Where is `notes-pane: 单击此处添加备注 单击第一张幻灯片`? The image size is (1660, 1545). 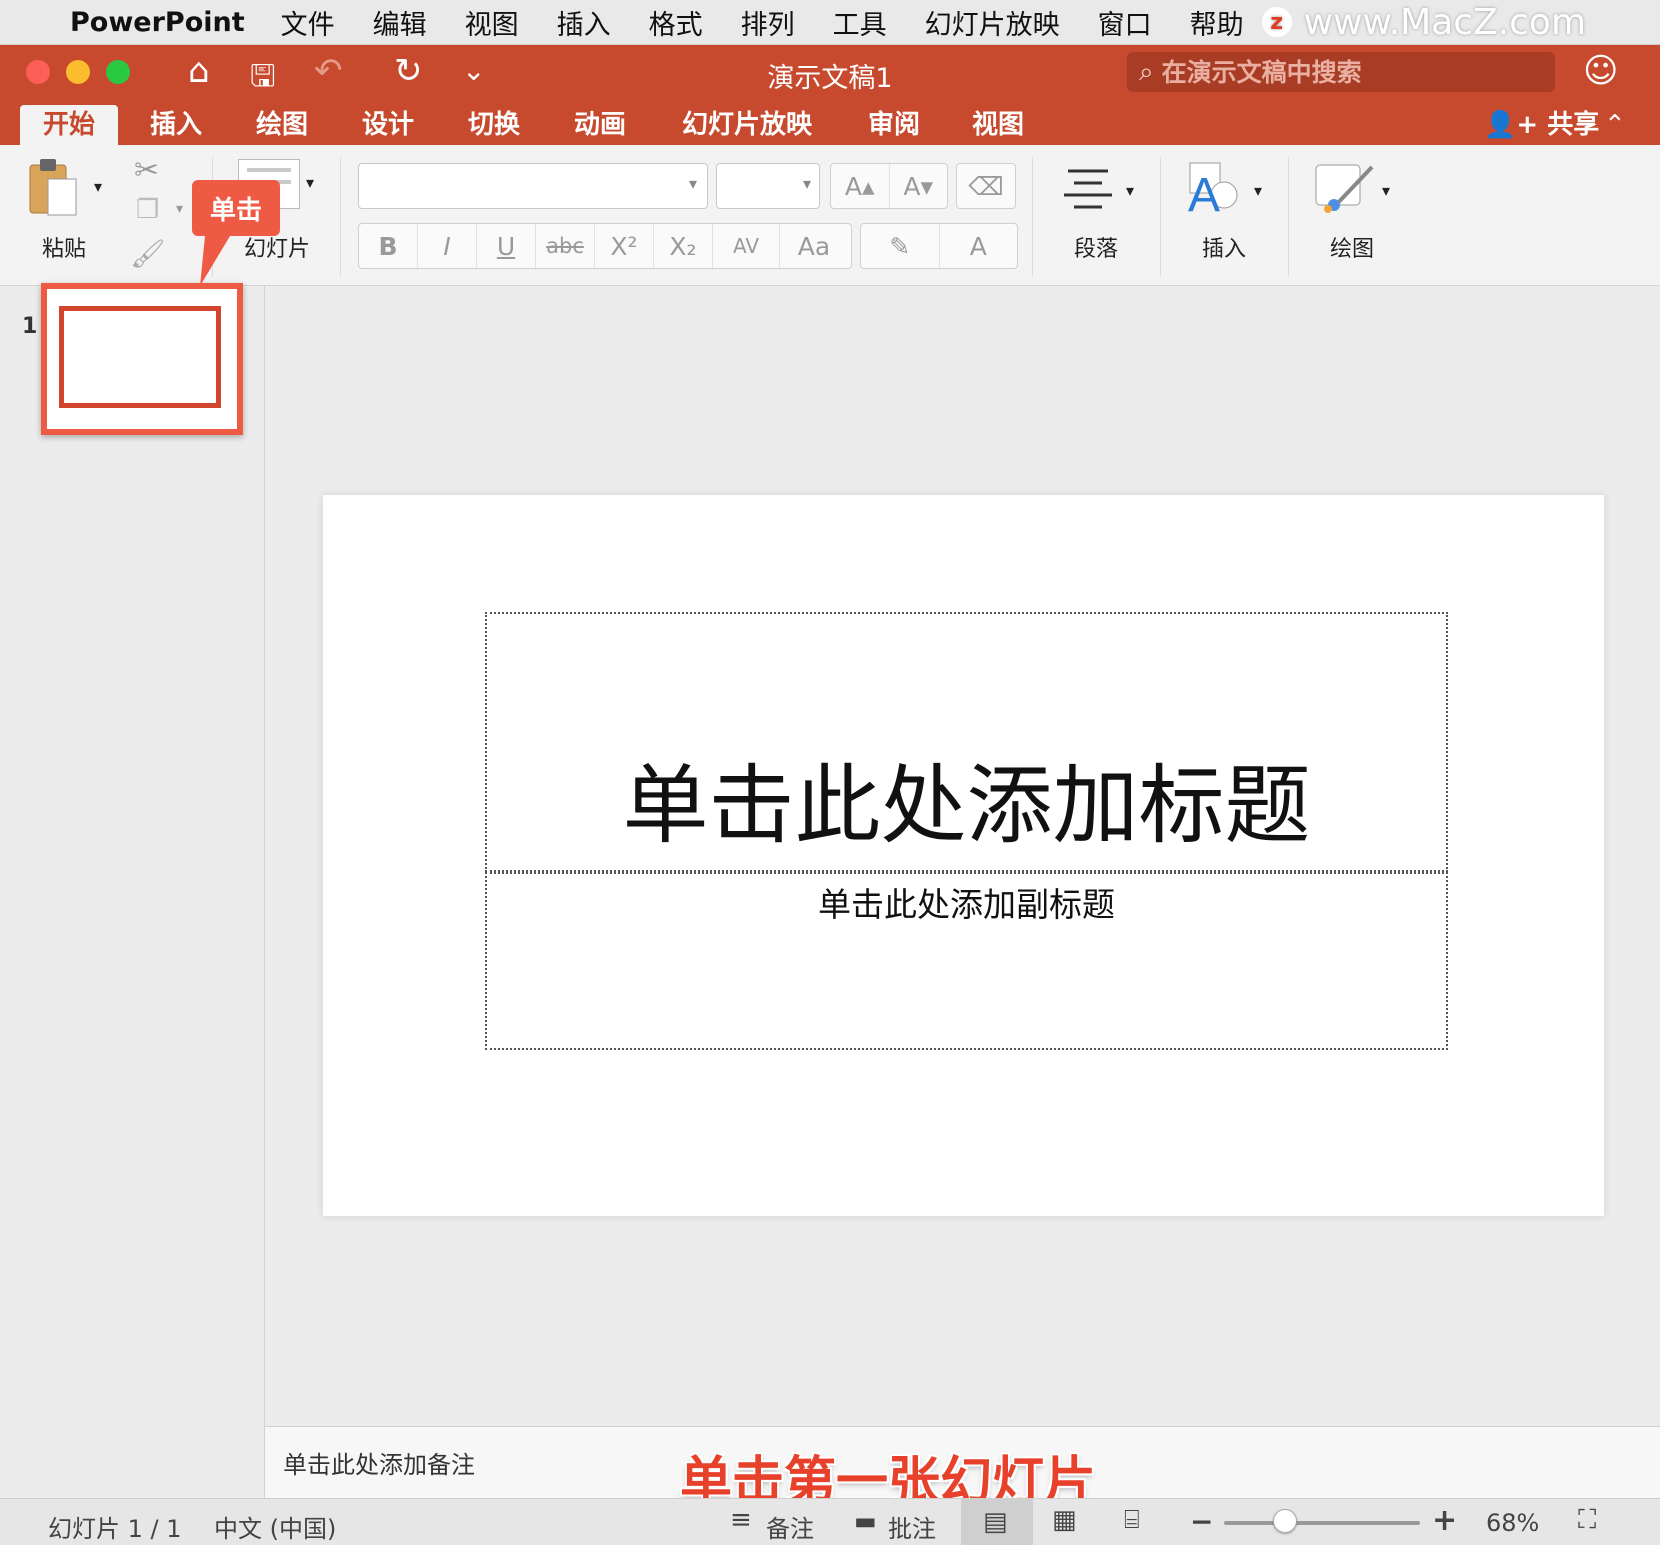 notes-pane: 单击此处添加备注 单击第一张幻灯片 is located at coordinates (962, 1469).